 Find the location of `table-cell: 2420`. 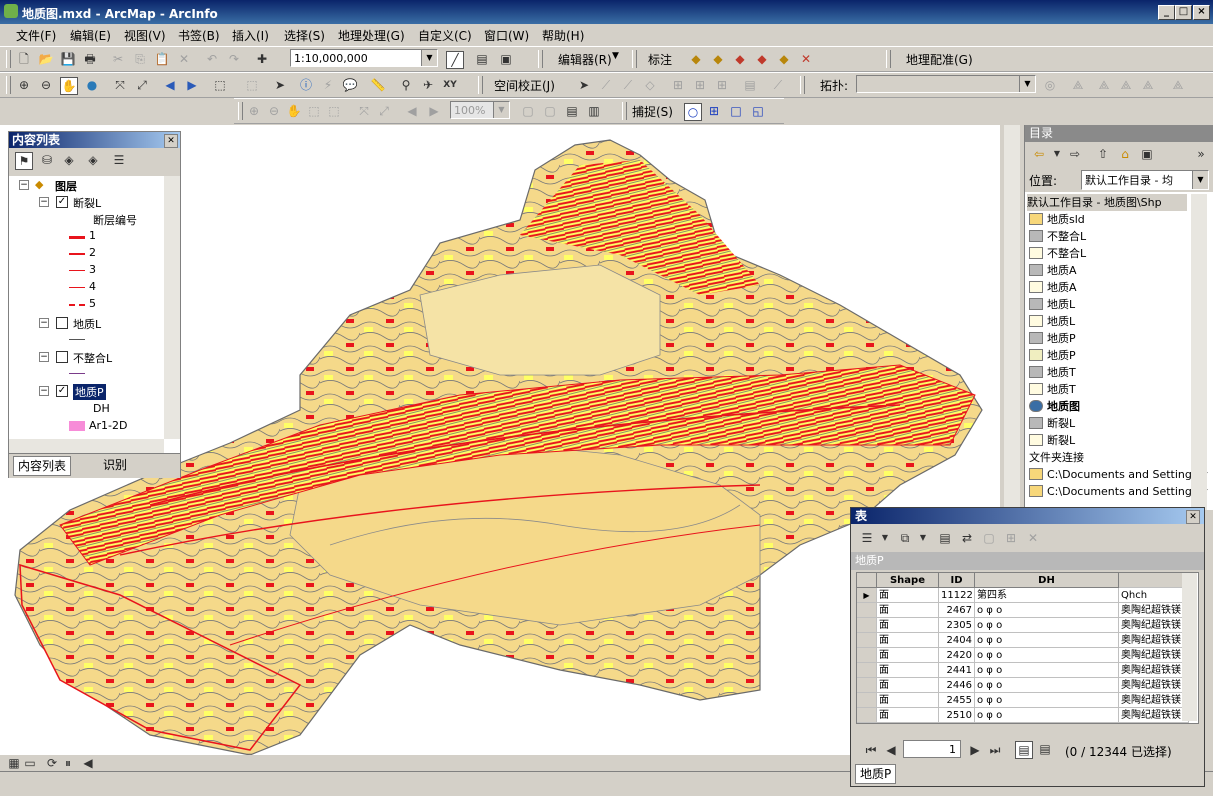

table-cell: 2420 is located at coordinates (957, 655).